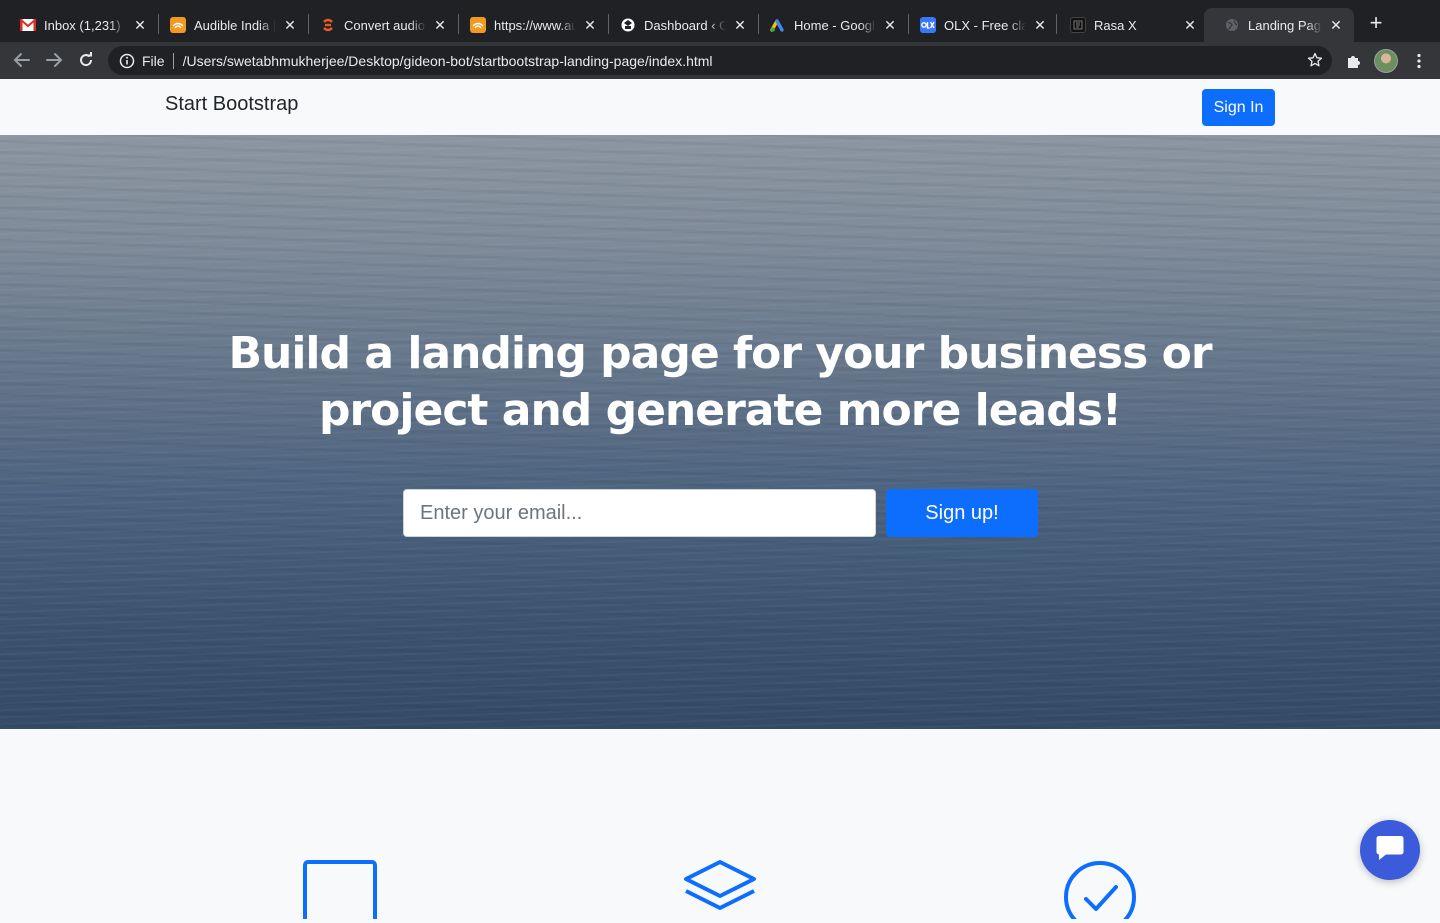 The width and height of the screenshot is (1440, 923). What do you see at coordinates (54, 60) in the screenshot?
I see `forward-arrow-icon` at bounding box center [54, 60].